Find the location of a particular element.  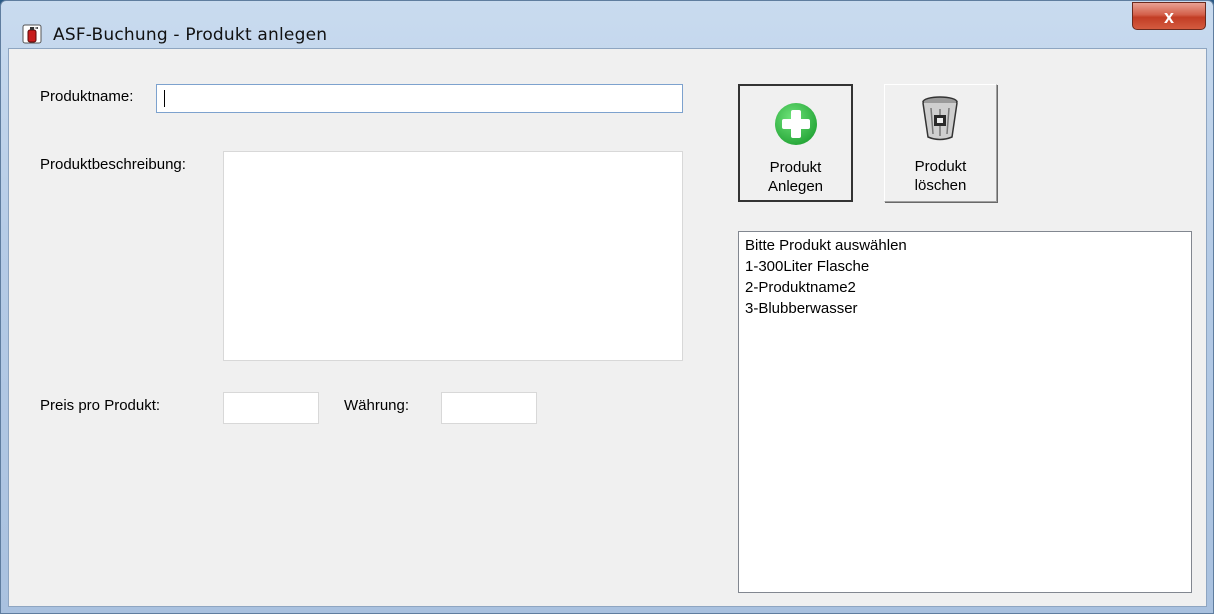

add-product-button: Produkt Anlegen is located at coordinates (795, 143).